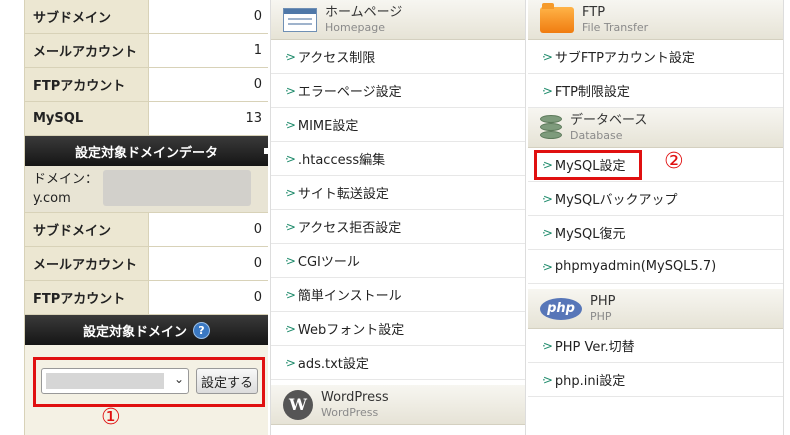 The width and height of the screenshot is (790, 435). Describe the element at coordinates (624, 58) in the screenshot. I see `menu-item-label: サブFTPアカウント設定` at that location.